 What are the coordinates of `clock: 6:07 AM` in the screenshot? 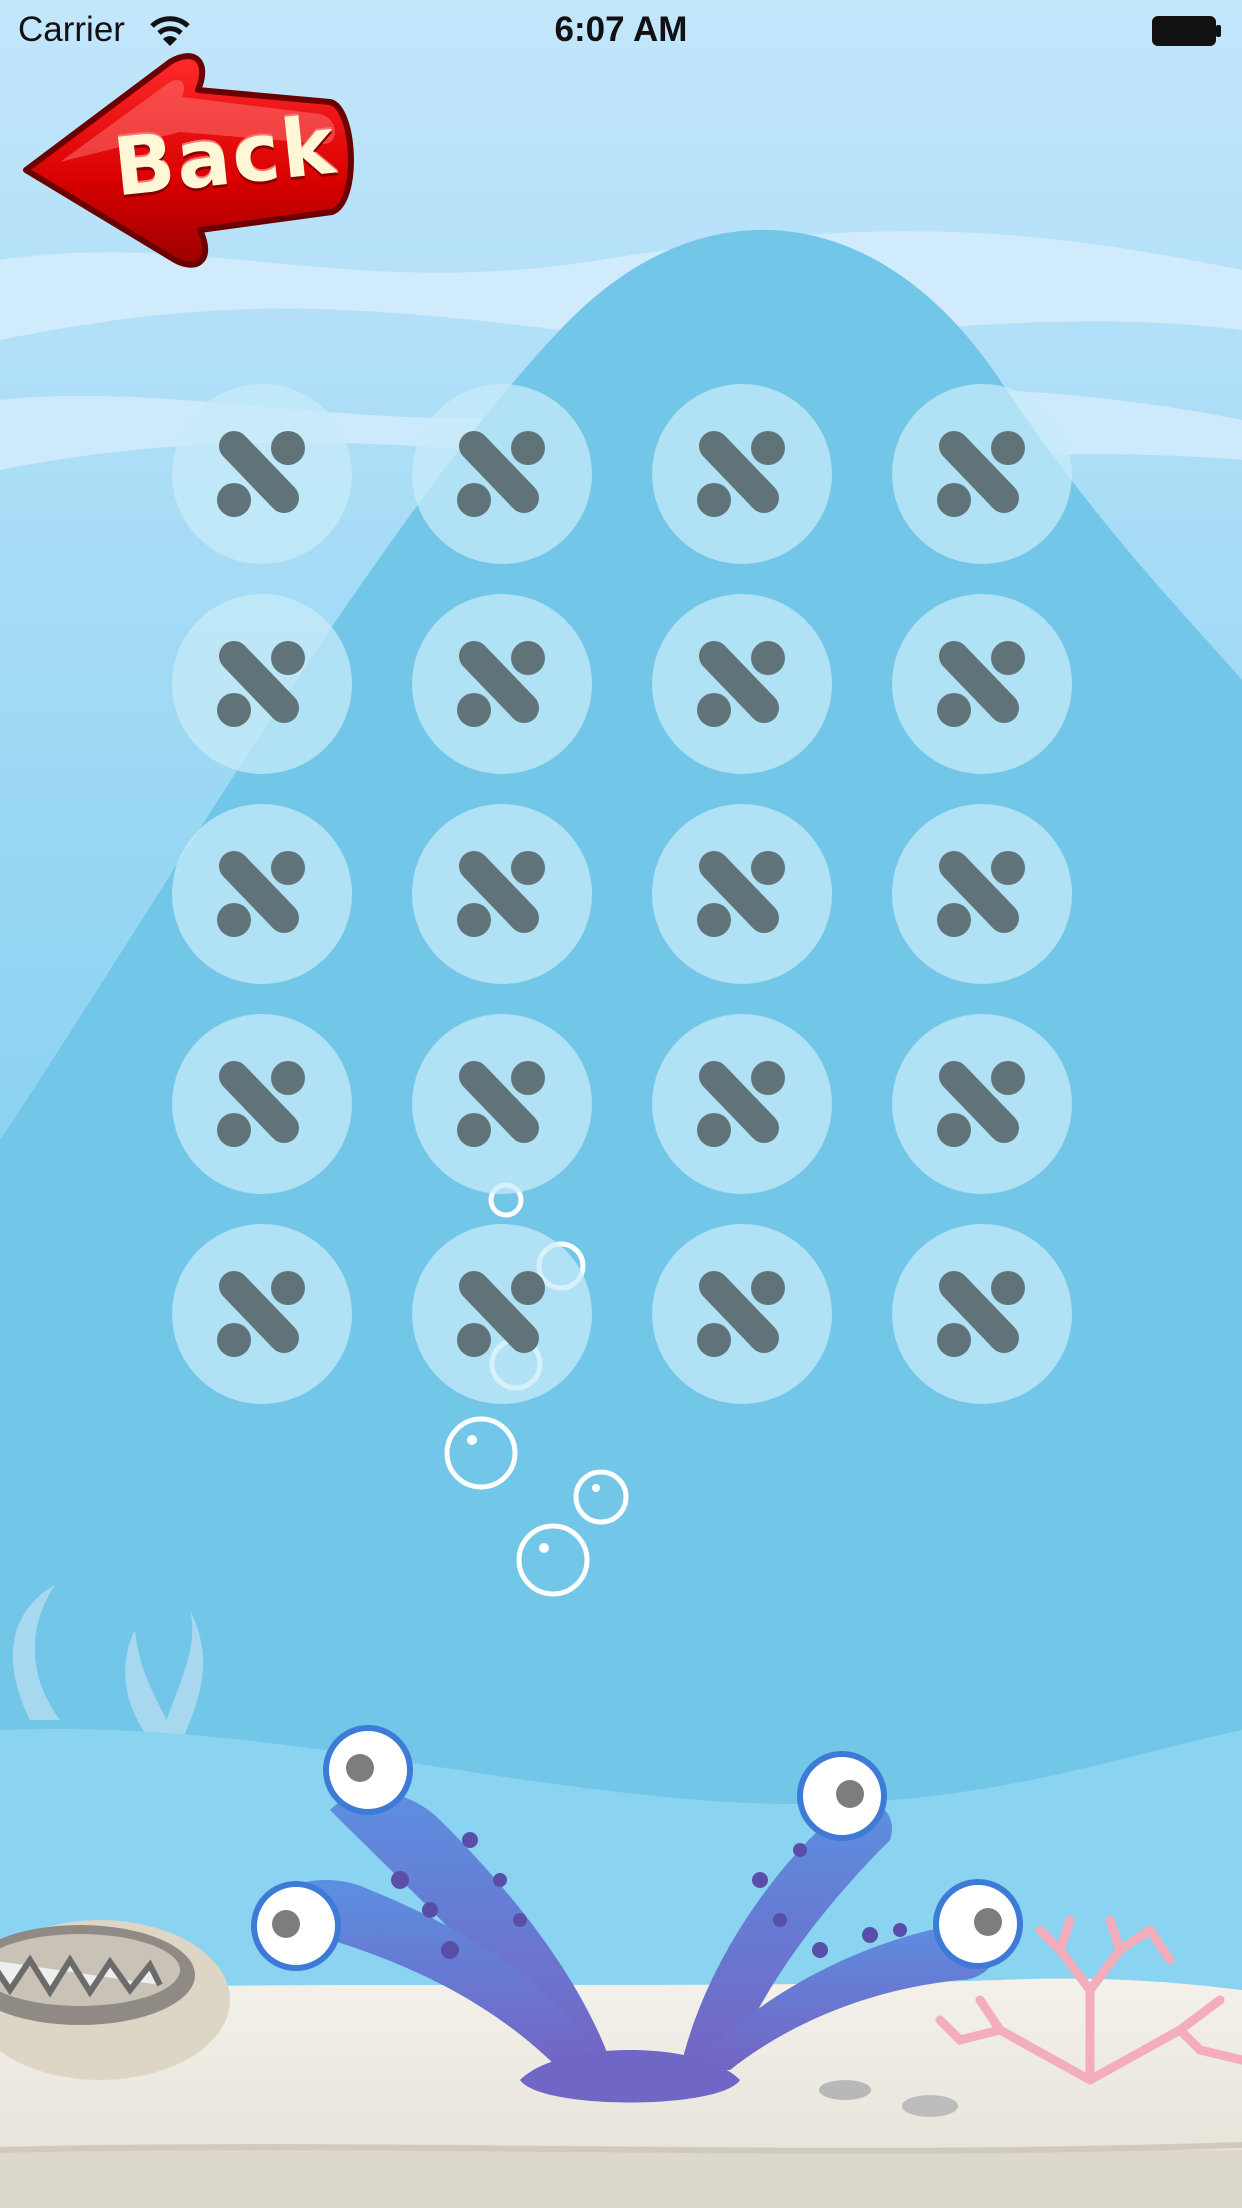 It's located at (621, 29).